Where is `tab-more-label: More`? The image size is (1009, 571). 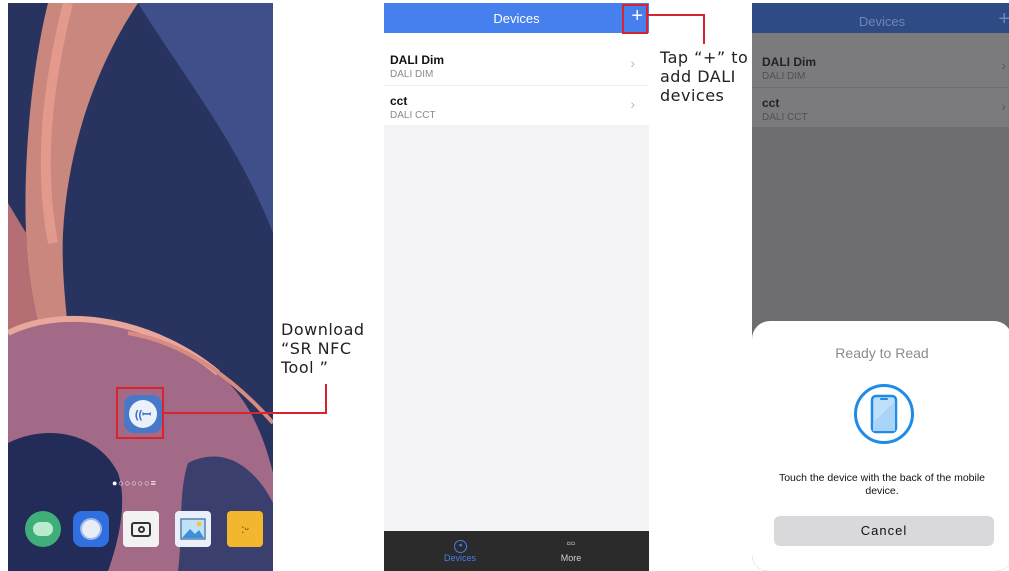
tab-more-label: More is located at coordinates (571, 558).